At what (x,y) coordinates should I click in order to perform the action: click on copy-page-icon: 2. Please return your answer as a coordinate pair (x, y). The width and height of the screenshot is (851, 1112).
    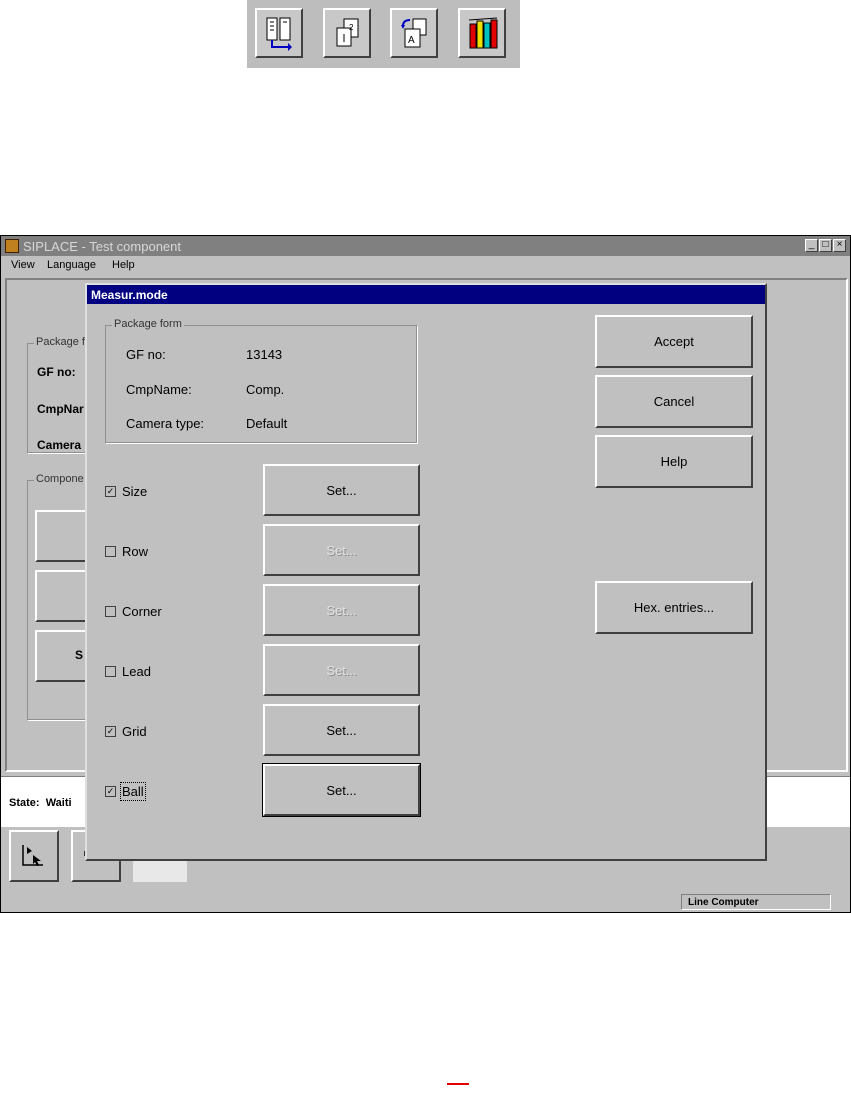
    Looking at the image, I should click on (347, 32).